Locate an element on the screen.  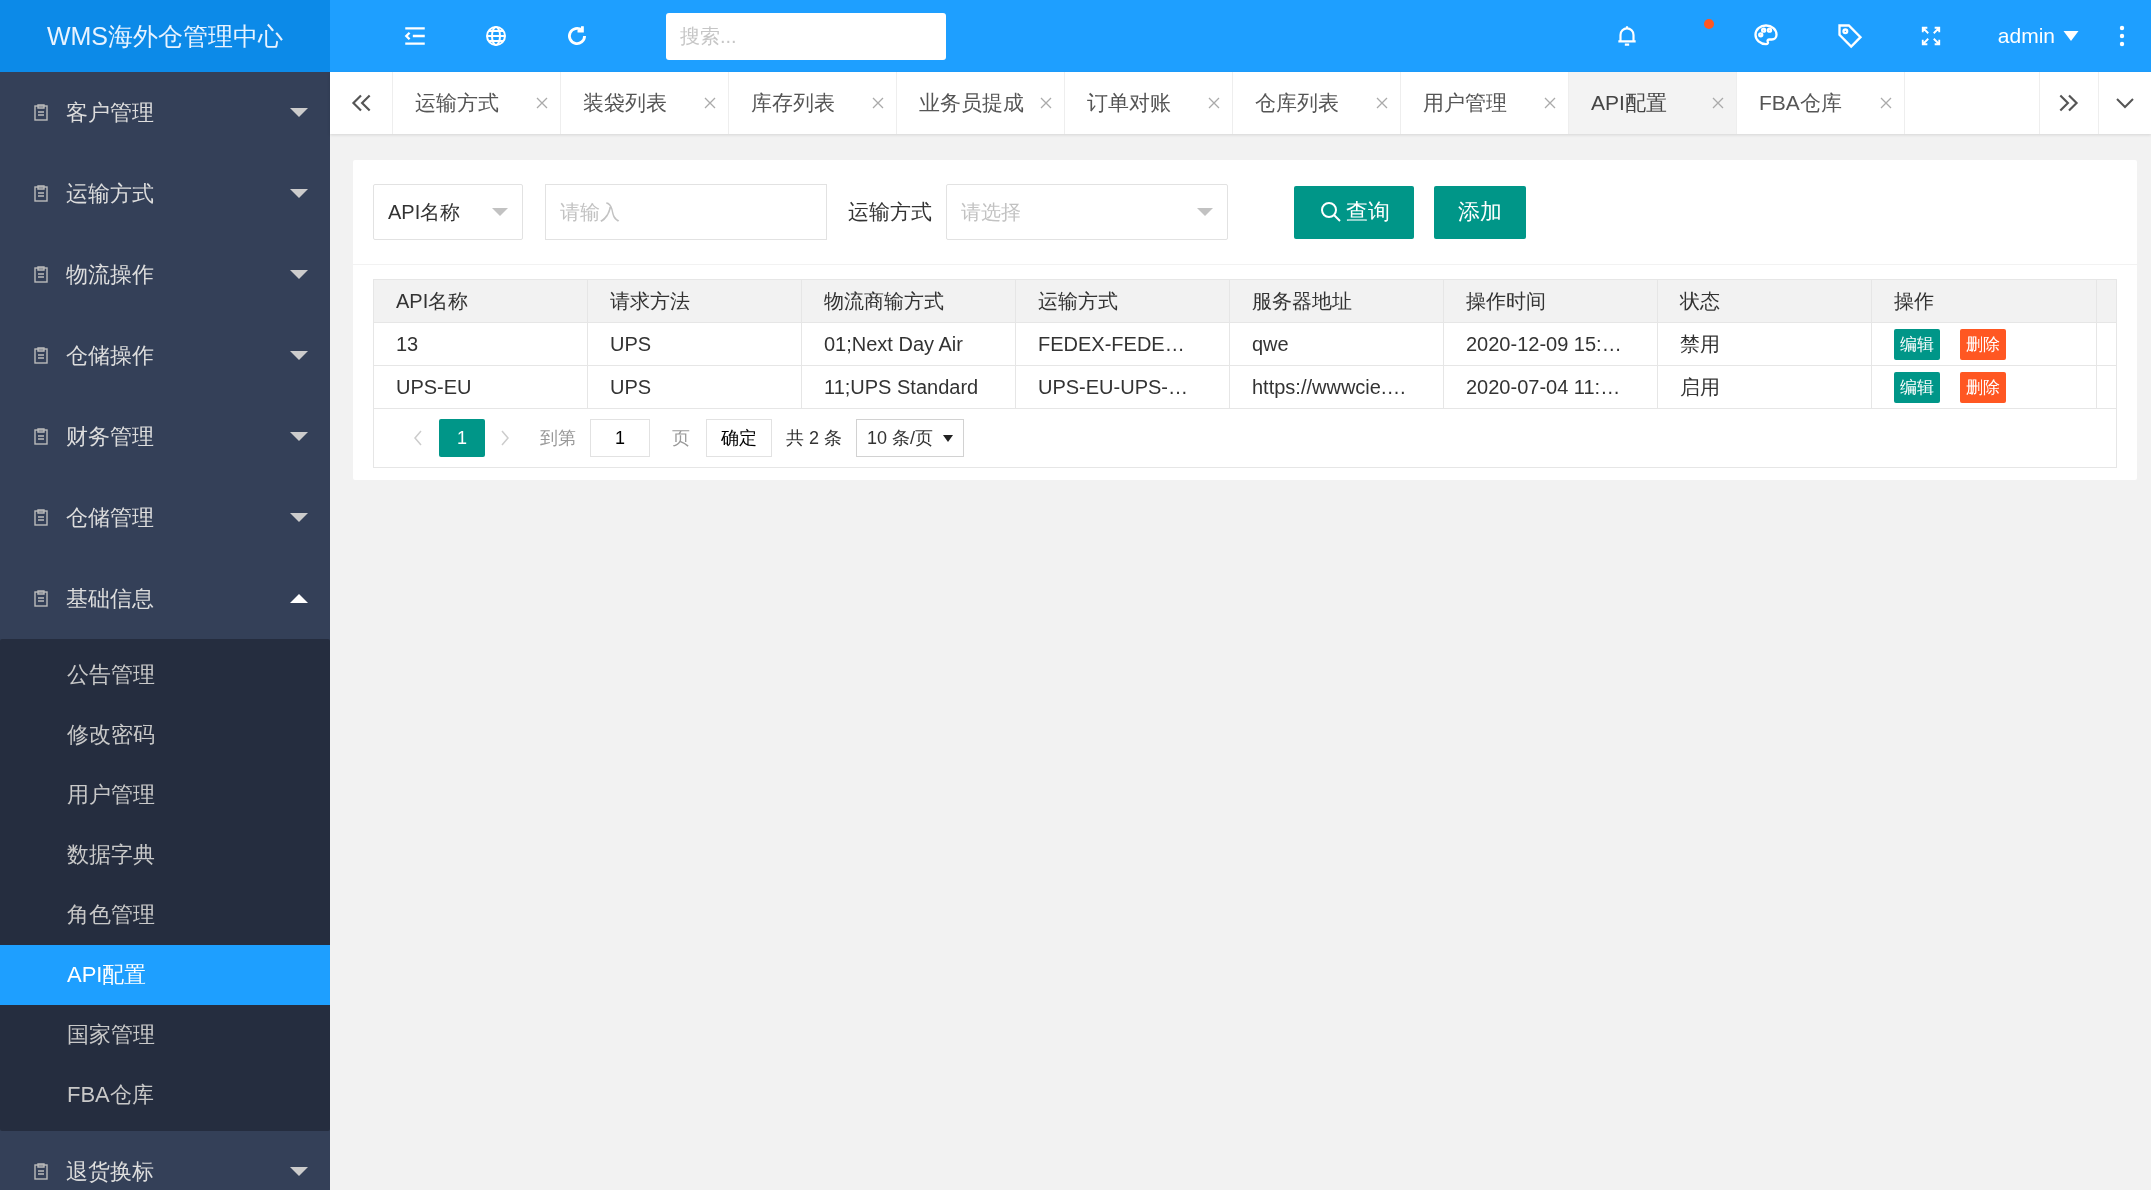
tab: 运输方式 is located at coordinates (477, 103).